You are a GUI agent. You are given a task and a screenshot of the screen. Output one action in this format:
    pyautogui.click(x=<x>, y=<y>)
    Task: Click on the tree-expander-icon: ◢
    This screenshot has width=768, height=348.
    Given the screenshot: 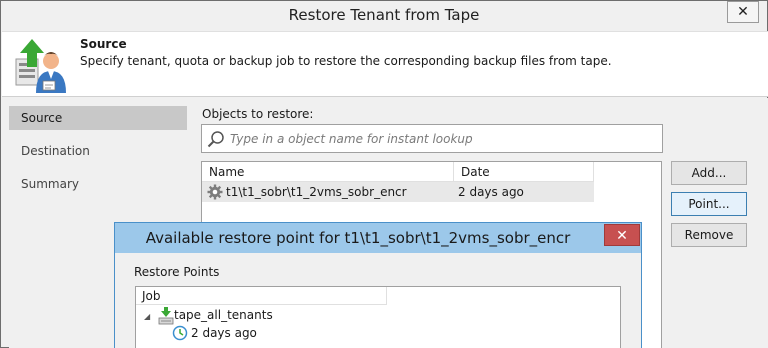 What is the action you would take?
    pyautogui.click(x=148, y=317)
    